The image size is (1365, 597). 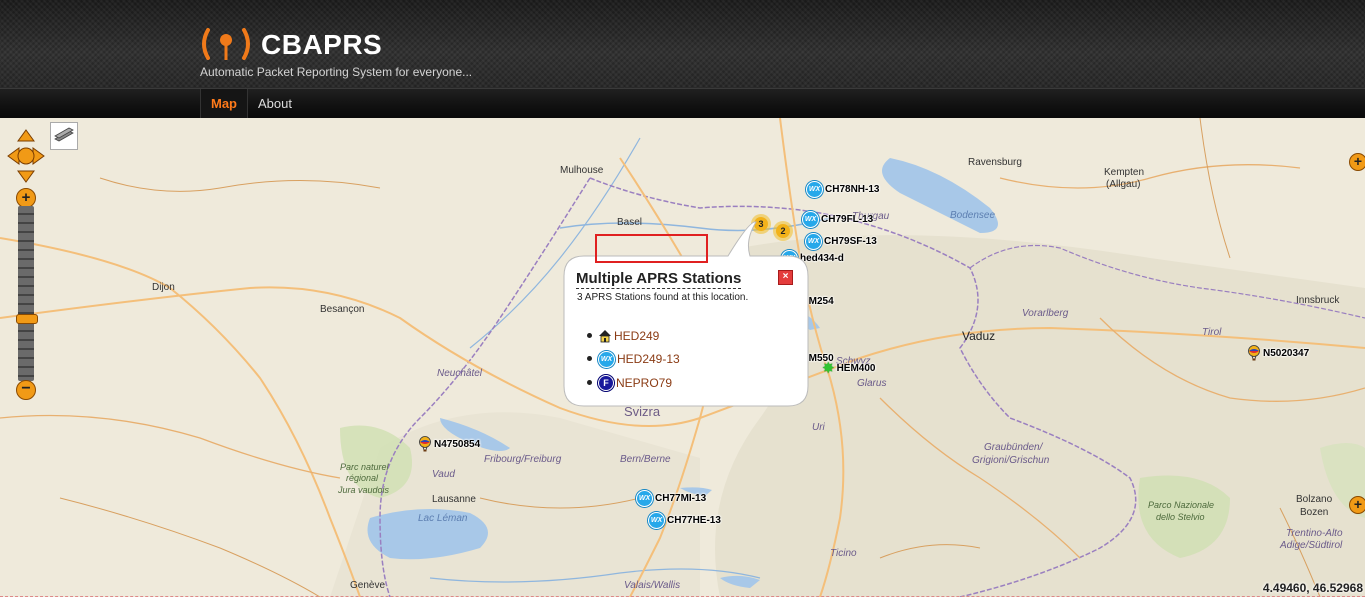 I want to click on place-label: Grigioni/Grischun, so click(x=1011, y=460).